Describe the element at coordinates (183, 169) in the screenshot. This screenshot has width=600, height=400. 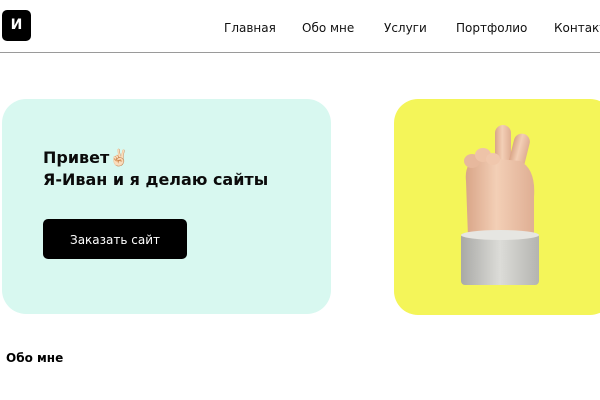
I see `hero-title: Привет✌🏻 Я-Иван и я делаю сайты` at that location.